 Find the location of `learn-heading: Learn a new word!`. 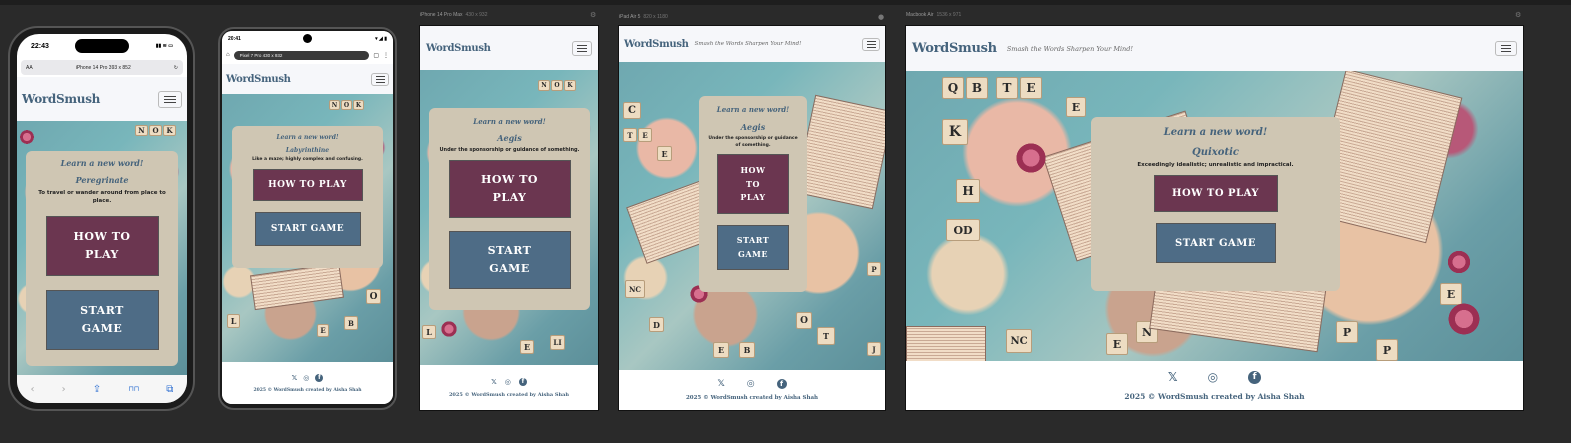

learn-heading: Learn a new word! is located at coordinates (102, 163).